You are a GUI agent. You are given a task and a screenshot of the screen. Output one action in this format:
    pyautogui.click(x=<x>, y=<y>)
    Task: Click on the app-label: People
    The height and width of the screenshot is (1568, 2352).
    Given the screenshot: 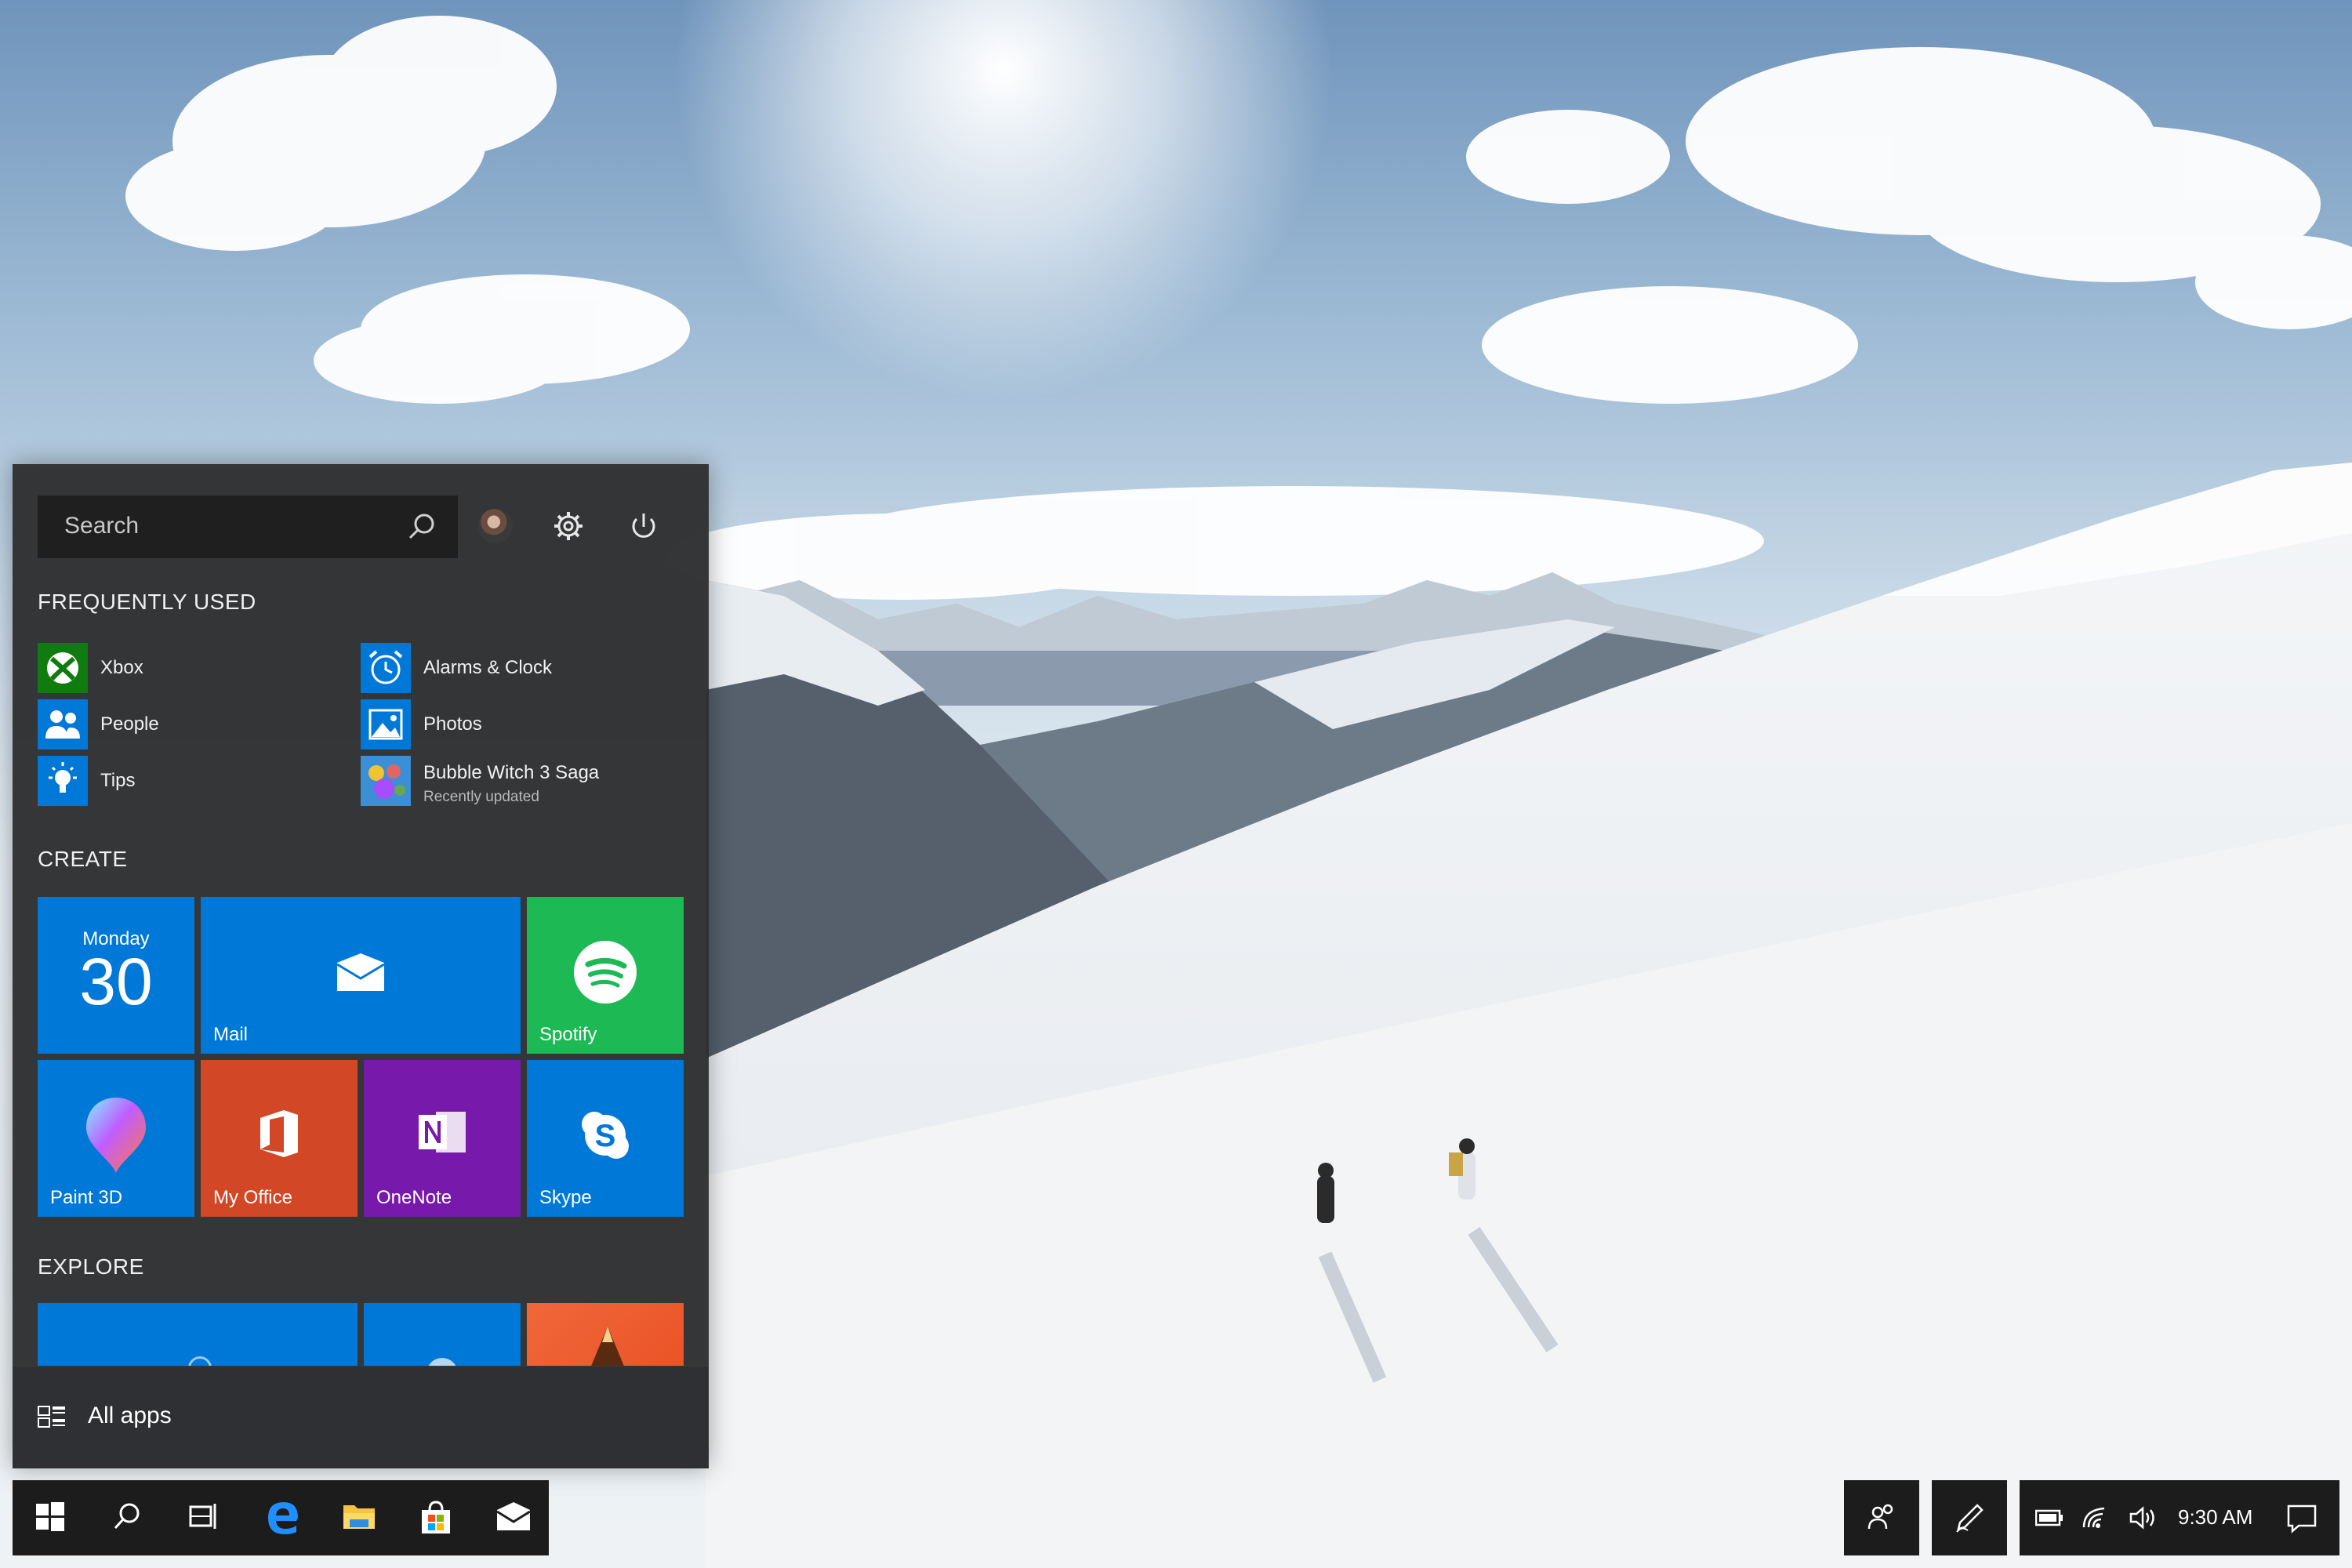 What is the action you would take?
    pyautogui.click(x=129, y=724)
    